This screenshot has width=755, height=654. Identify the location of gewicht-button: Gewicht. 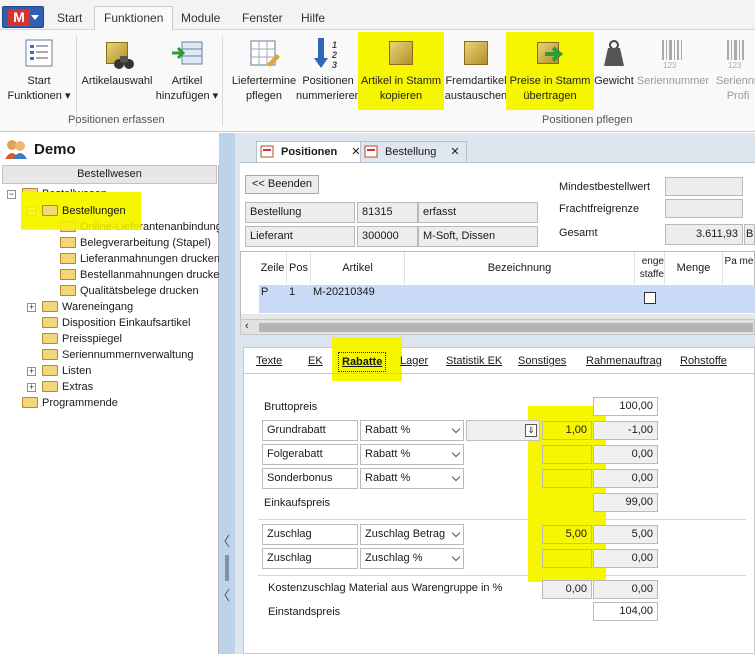
(614, 71).